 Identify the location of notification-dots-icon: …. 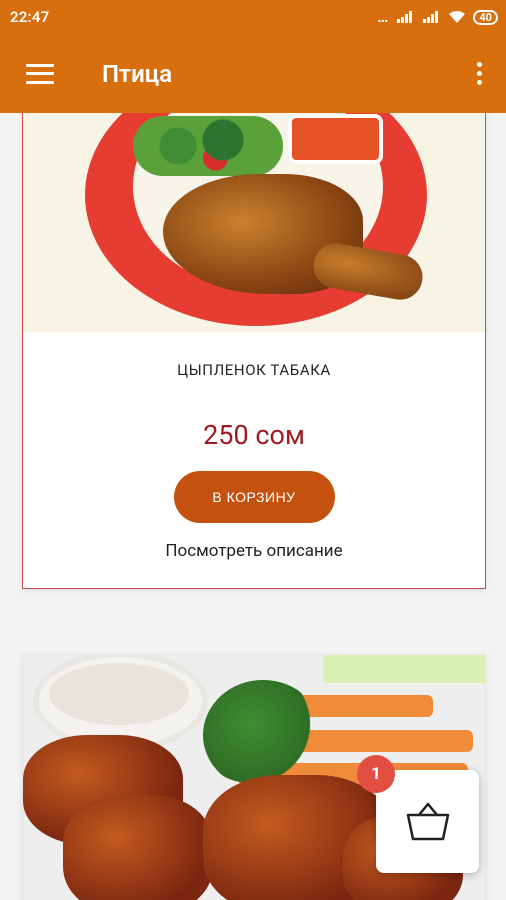
(383, 17).